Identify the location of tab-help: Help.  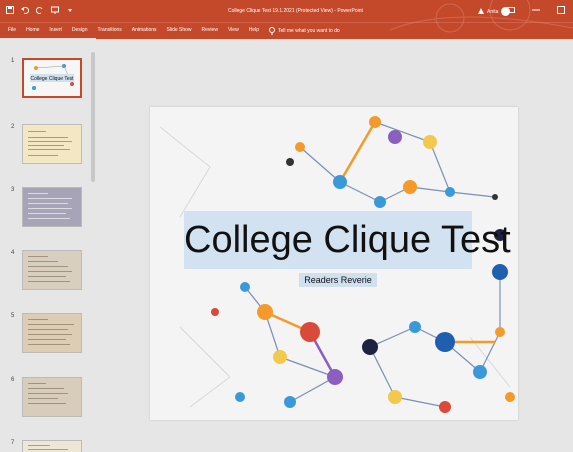
(254, 31).